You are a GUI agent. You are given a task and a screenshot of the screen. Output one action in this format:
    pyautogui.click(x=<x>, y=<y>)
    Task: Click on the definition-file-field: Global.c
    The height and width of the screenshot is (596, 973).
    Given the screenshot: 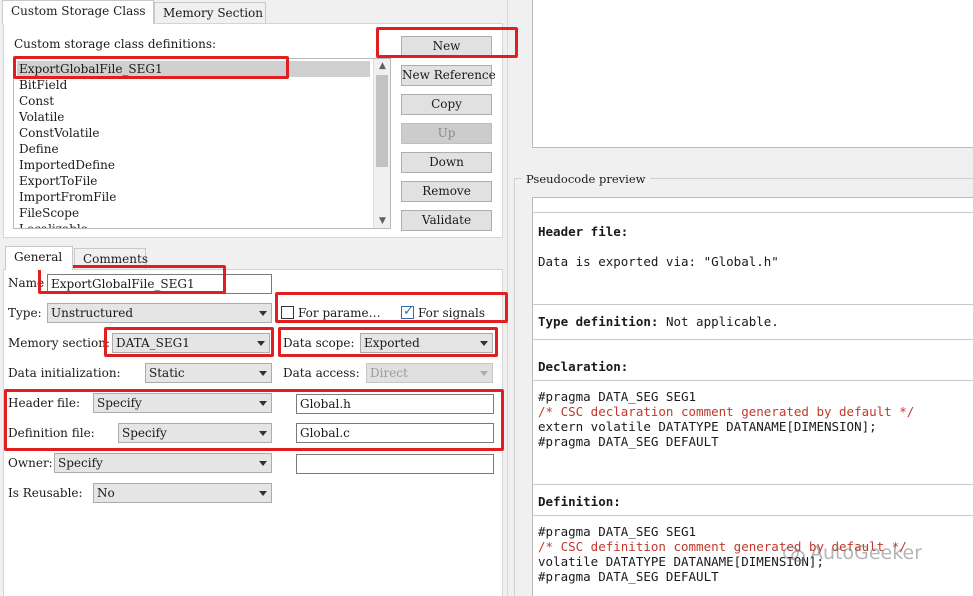 What is the action you would take?
    pyautogui.click(x=395, y=433)
    